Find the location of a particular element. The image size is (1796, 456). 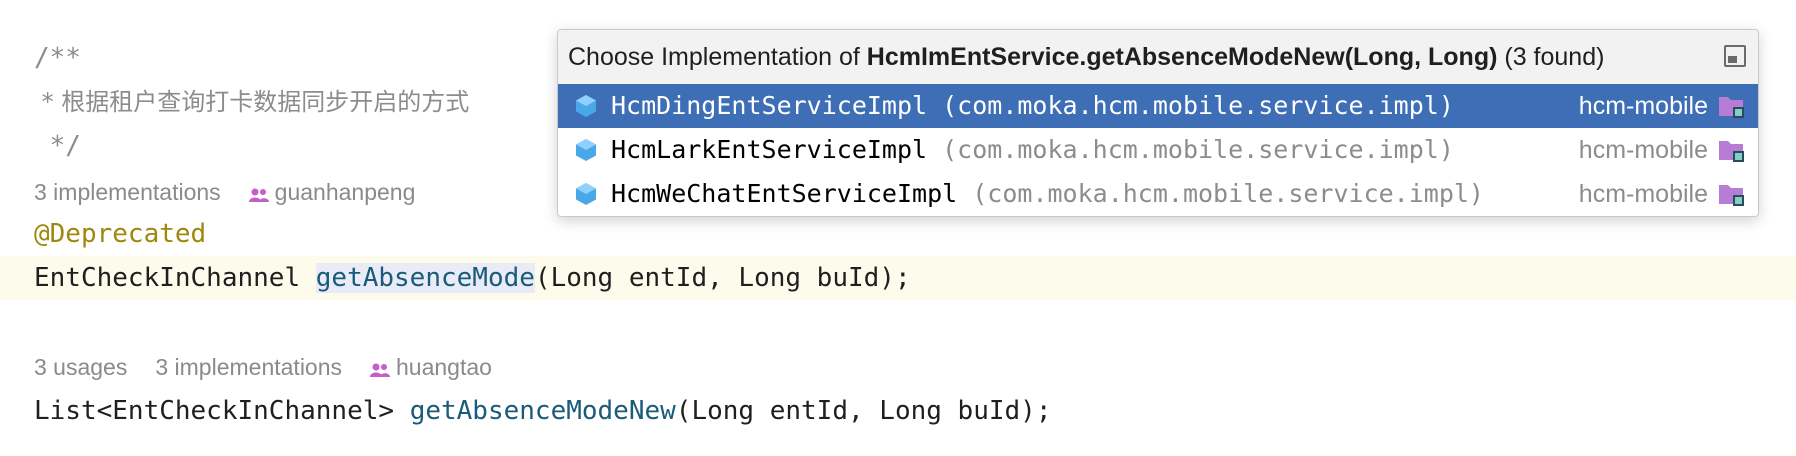

method-name-getAbsenceModeNew: getAbsenceModeNew is located at coordinates (543, 411).